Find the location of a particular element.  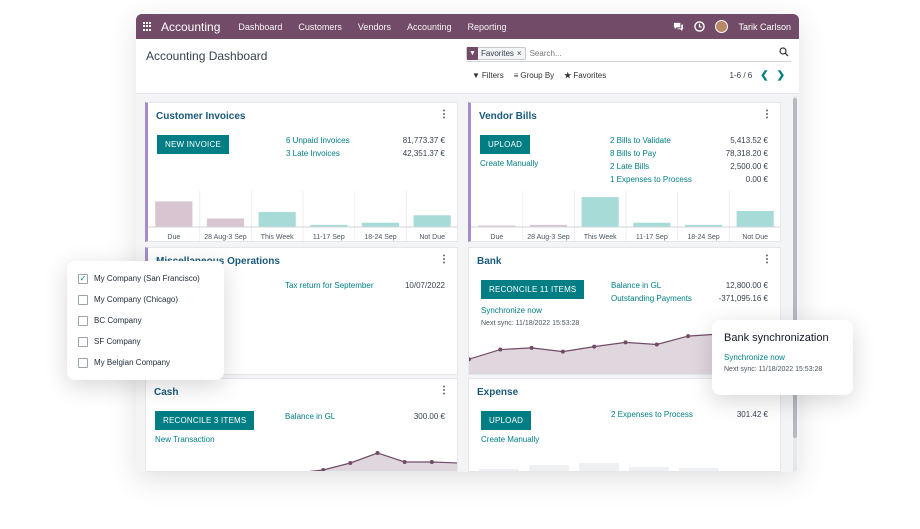

search-facet: ▼ Favorites × is located at coordinates (496, 53).